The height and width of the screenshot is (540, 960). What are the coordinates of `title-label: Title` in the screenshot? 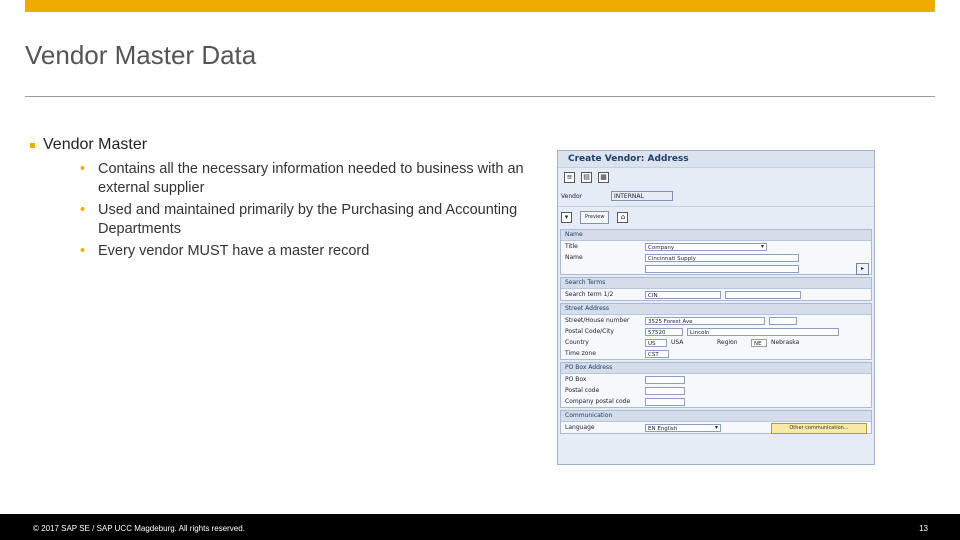 It's located at (571, 246).